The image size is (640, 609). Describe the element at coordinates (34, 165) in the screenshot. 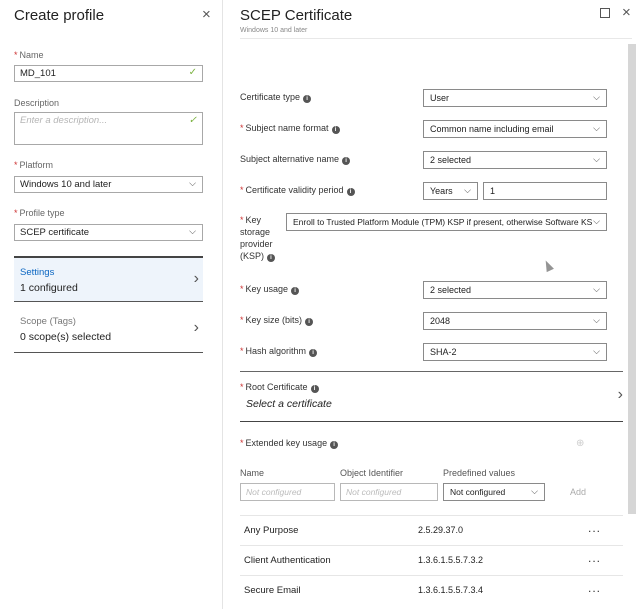

I see `platform-label: * Platform` at that location.